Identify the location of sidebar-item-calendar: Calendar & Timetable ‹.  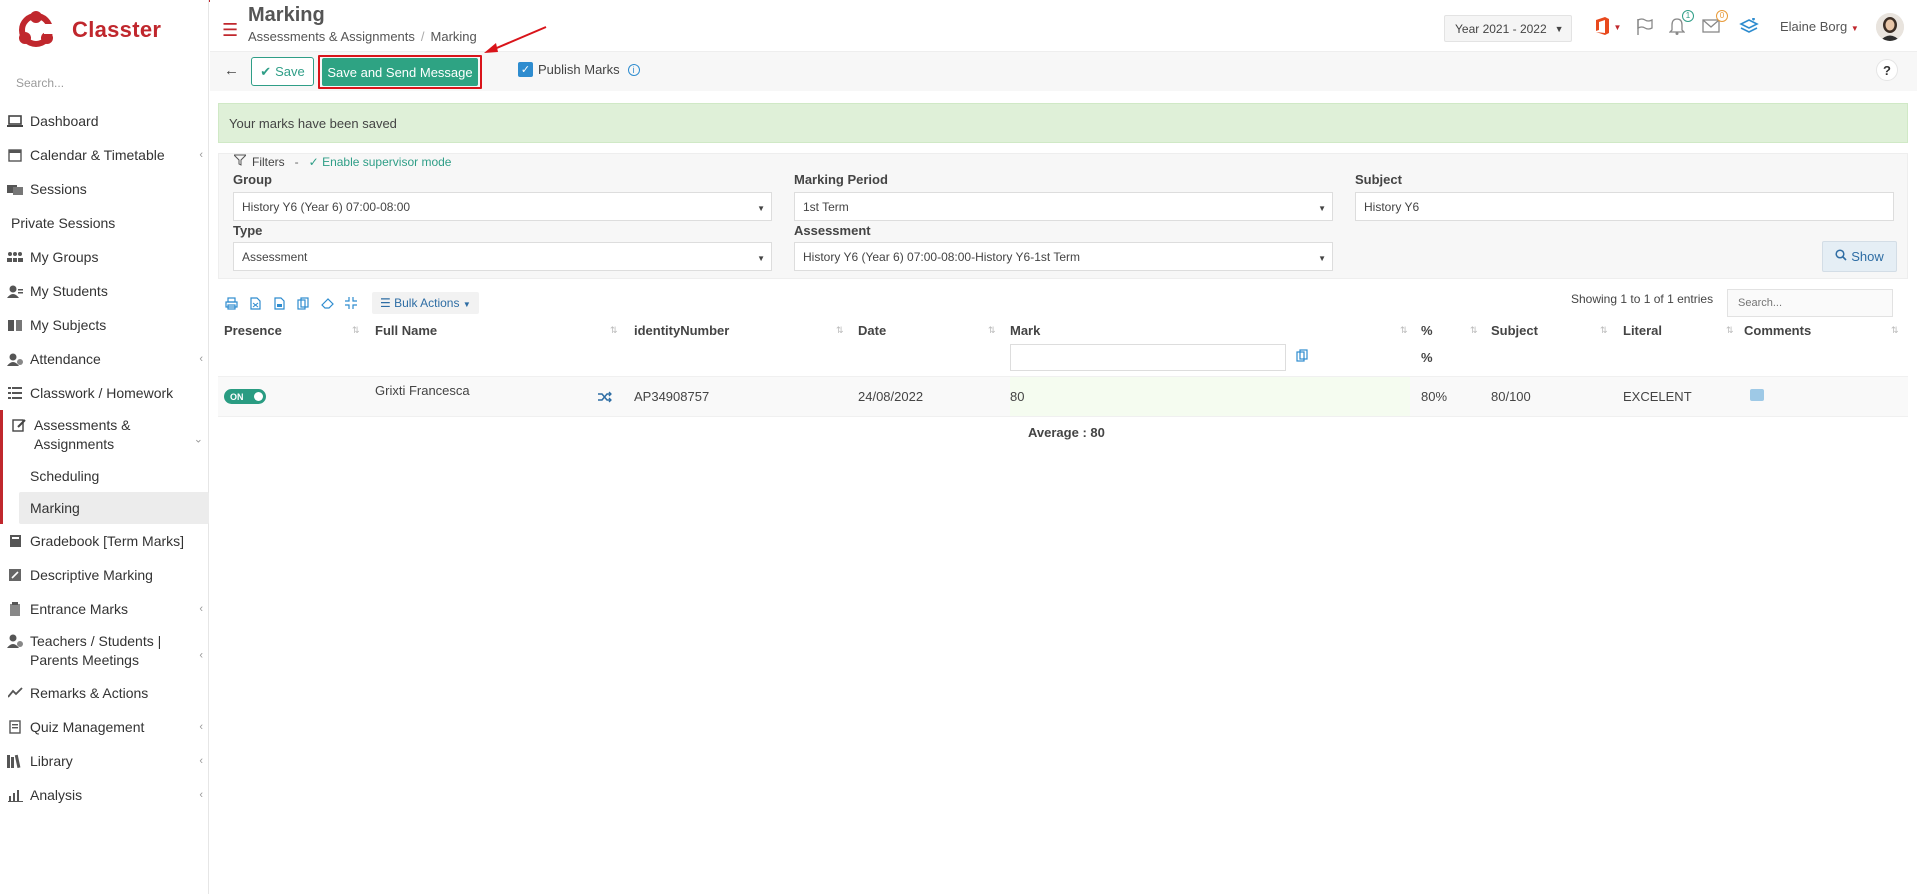
(104, 155).